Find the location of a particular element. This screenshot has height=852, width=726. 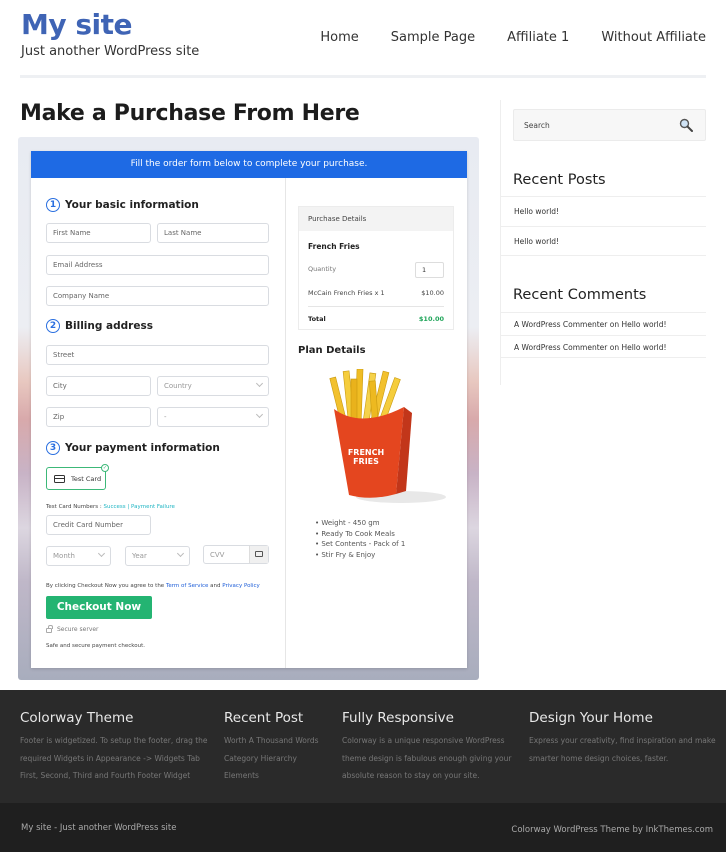

section-payment-info: 3 Your payment information is located at coordinates (133, 448).